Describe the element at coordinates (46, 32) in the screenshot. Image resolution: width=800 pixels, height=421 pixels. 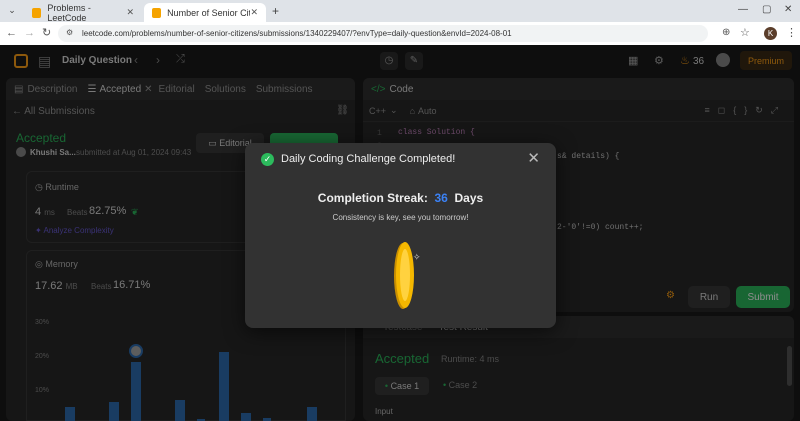
I see `reload-icon: ↻` at that location.